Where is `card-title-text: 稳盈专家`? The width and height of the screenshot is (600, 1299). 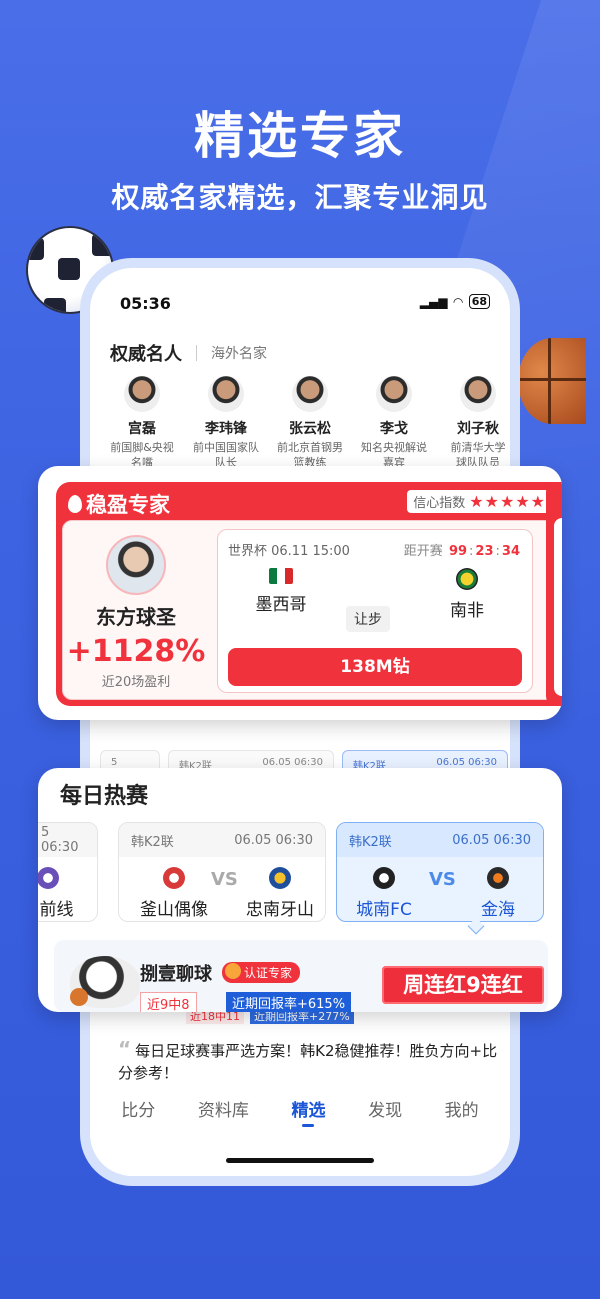
card-title-text: 稳盈专家 is located at coordinates (128, 505).